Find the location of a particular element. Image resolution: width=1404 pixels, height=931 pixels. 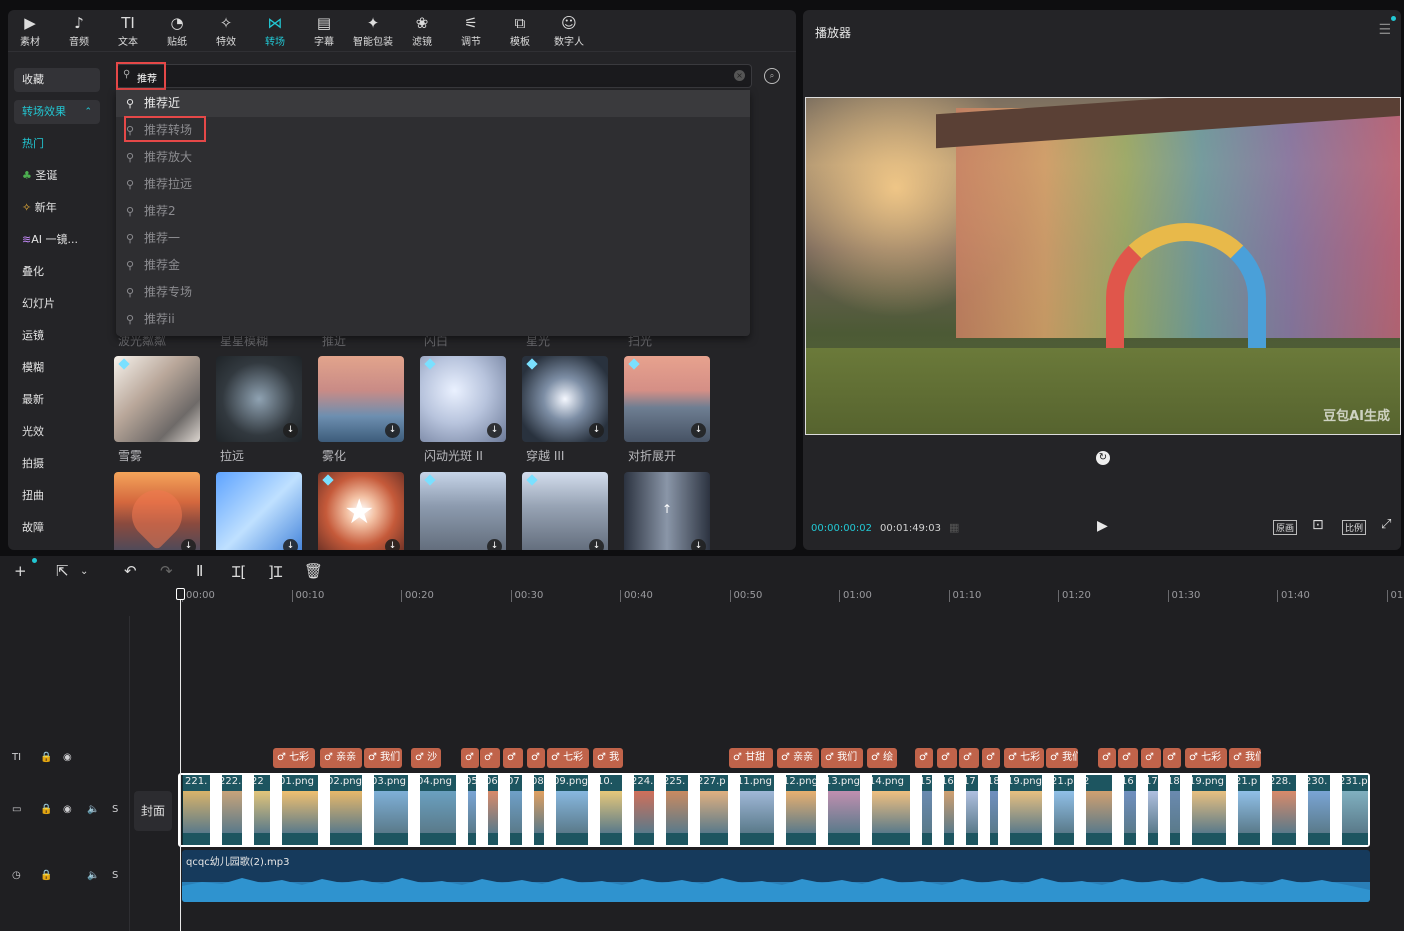

sidebar-item-glitch: 故障 is located at coordinates (57, 528).